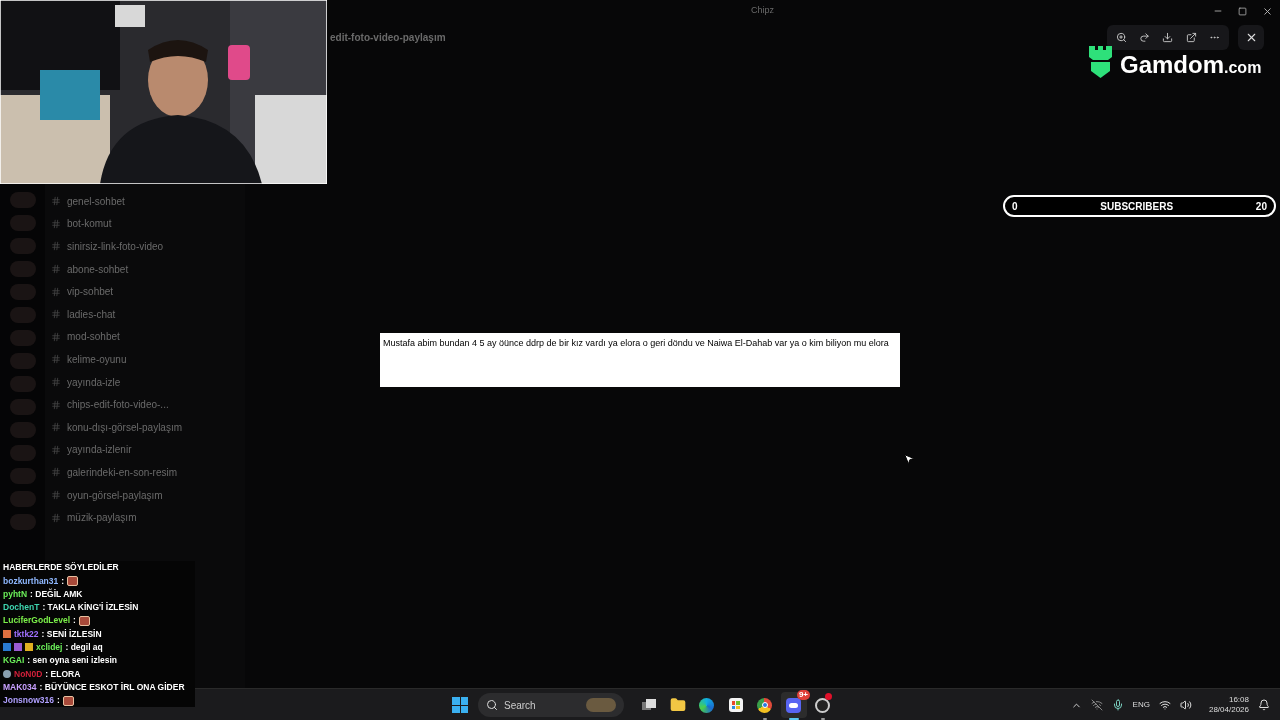  I want to click on task-view-icon, so click(648, 705).